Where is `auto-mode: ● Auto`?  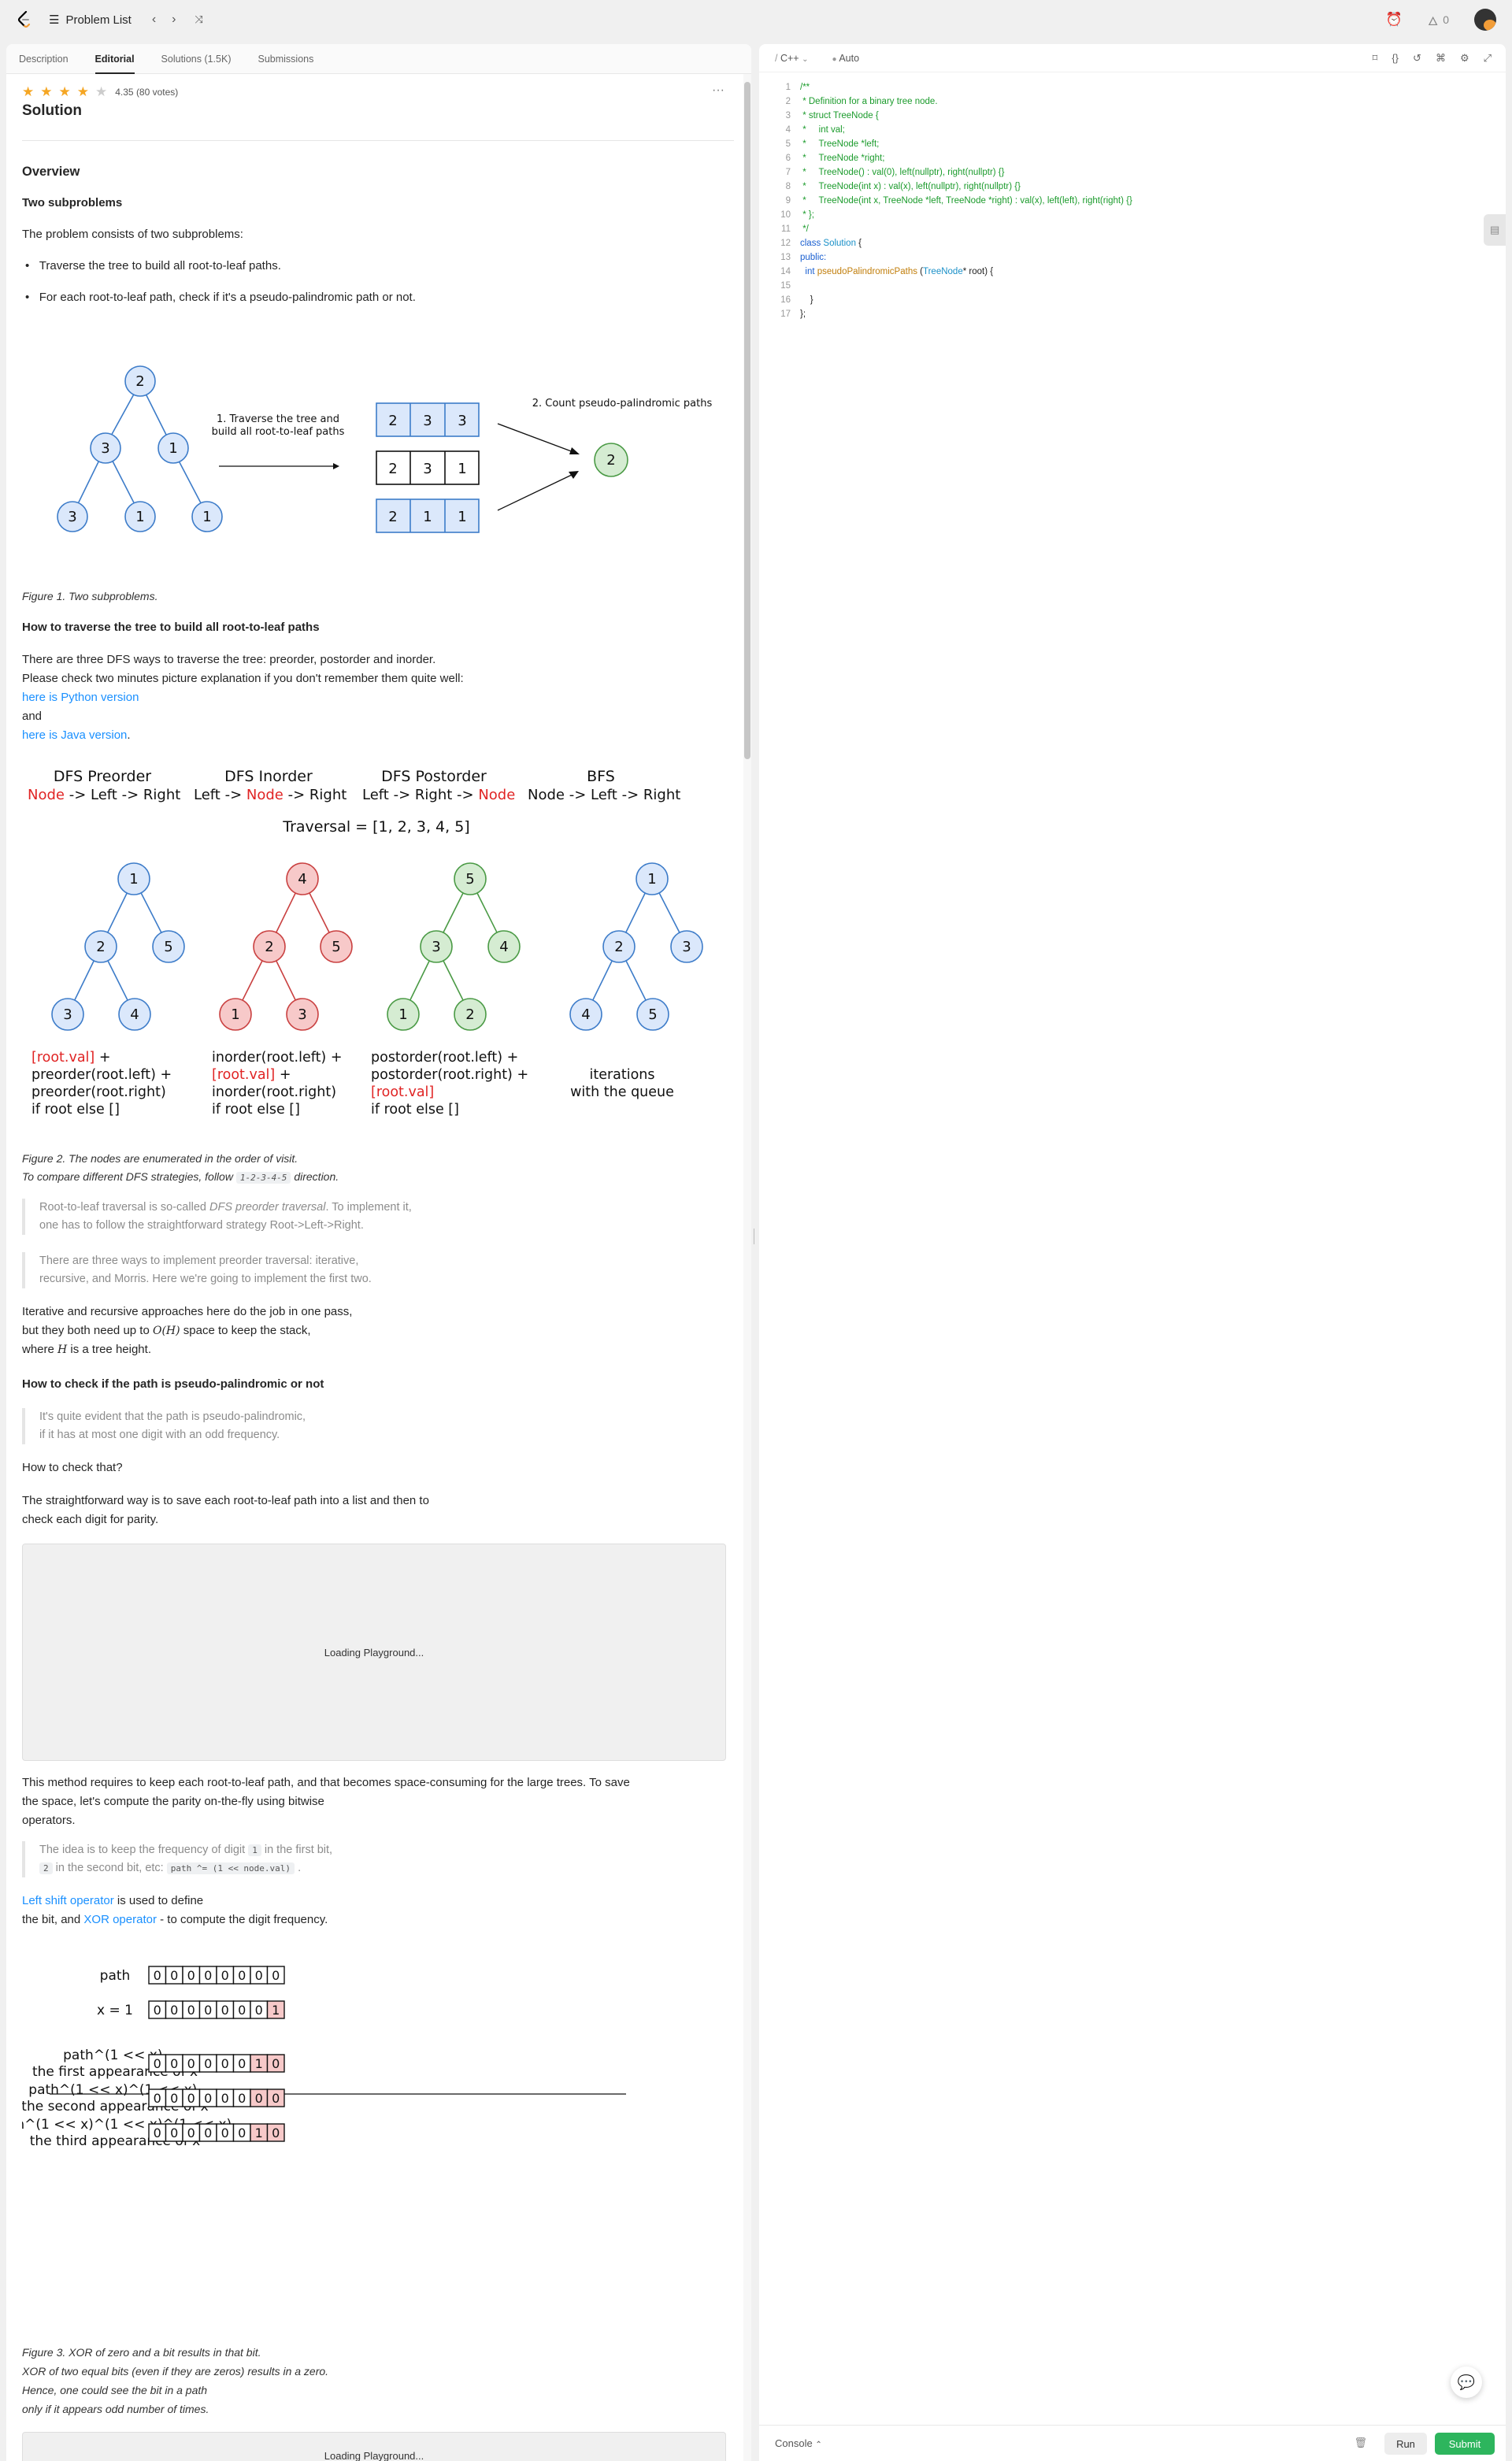
auto-mode: ● Auto is located at coordinates (845, 59).